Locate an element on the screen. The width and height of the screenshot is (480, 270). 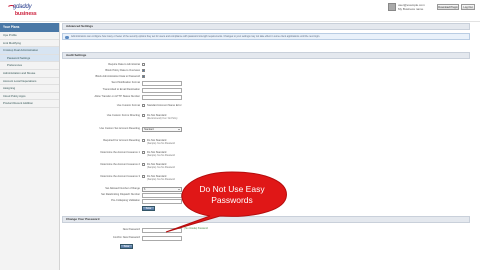
limit-select: 6 is located at coordinates (162, 189).